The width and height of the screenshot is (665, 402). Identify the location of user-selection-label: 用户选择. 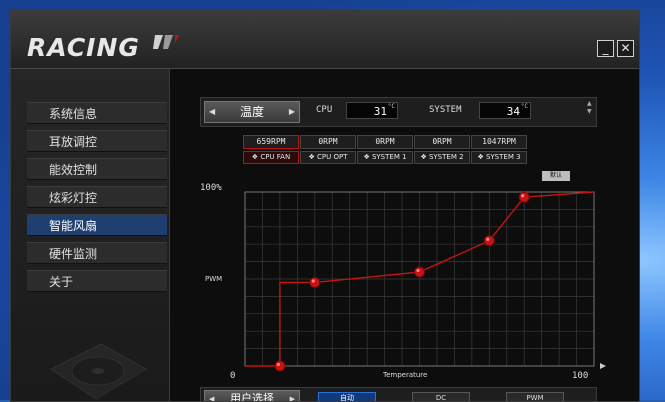
(252, 397).